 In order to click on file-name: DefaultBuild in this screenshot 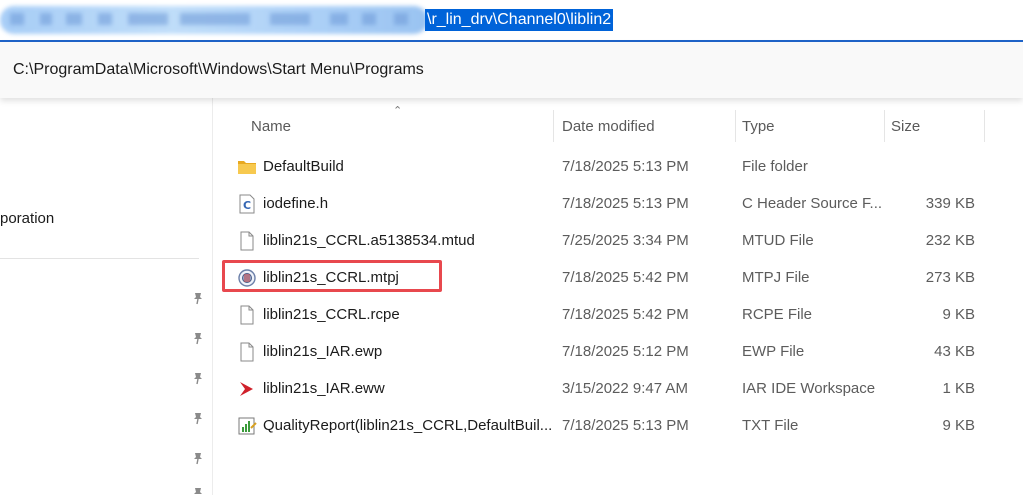, I will do `click(303, 166)`.